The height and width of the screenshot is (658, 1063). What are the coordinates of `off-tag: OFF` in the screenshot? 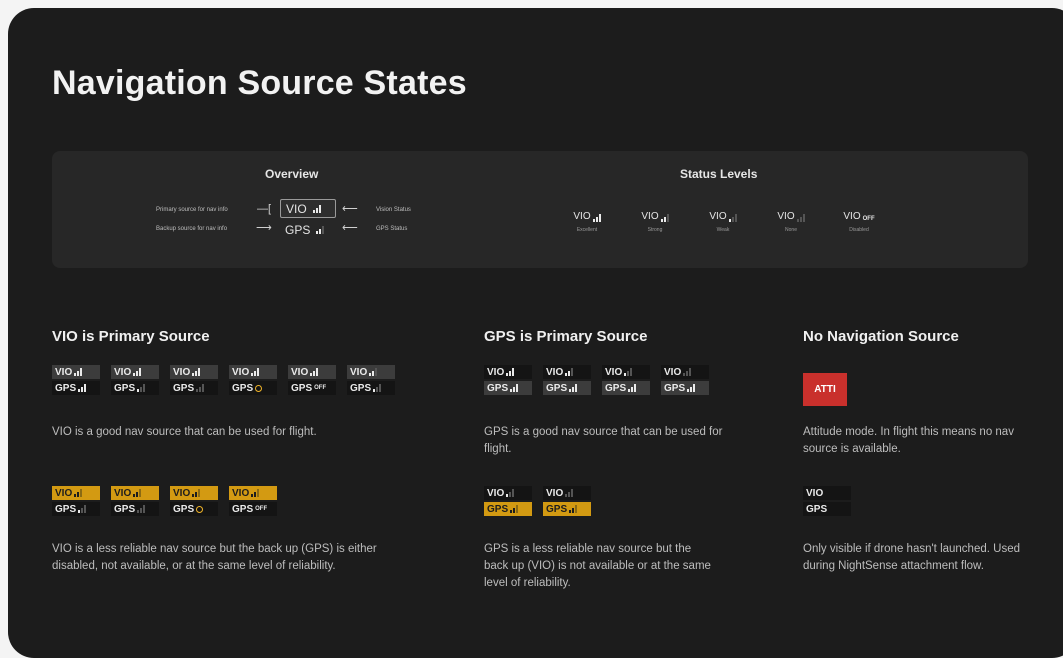 It's located at (261, 509).